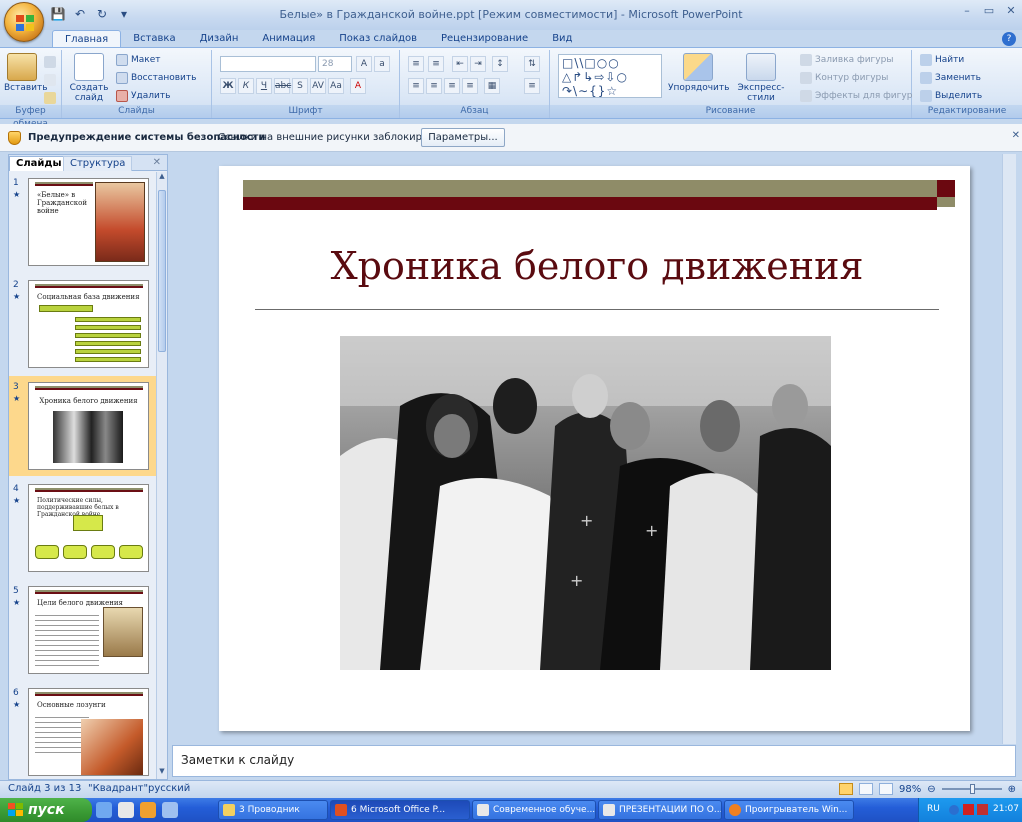 The image size is (1022, 822). What do you see at coordinates (162, 271) in the screenshot?
I see `scroll-thumb` at bounding box center [162, 271].